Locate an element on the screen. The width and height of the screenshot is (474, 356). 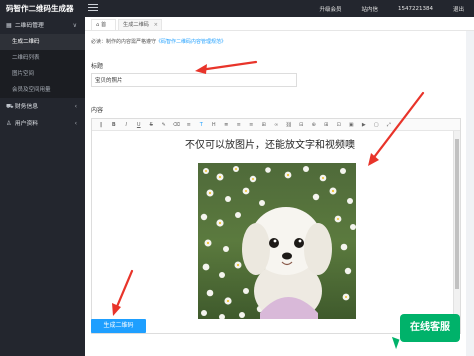
toolbar-code-icon: ⊡ is located at coordinates (339, 125).